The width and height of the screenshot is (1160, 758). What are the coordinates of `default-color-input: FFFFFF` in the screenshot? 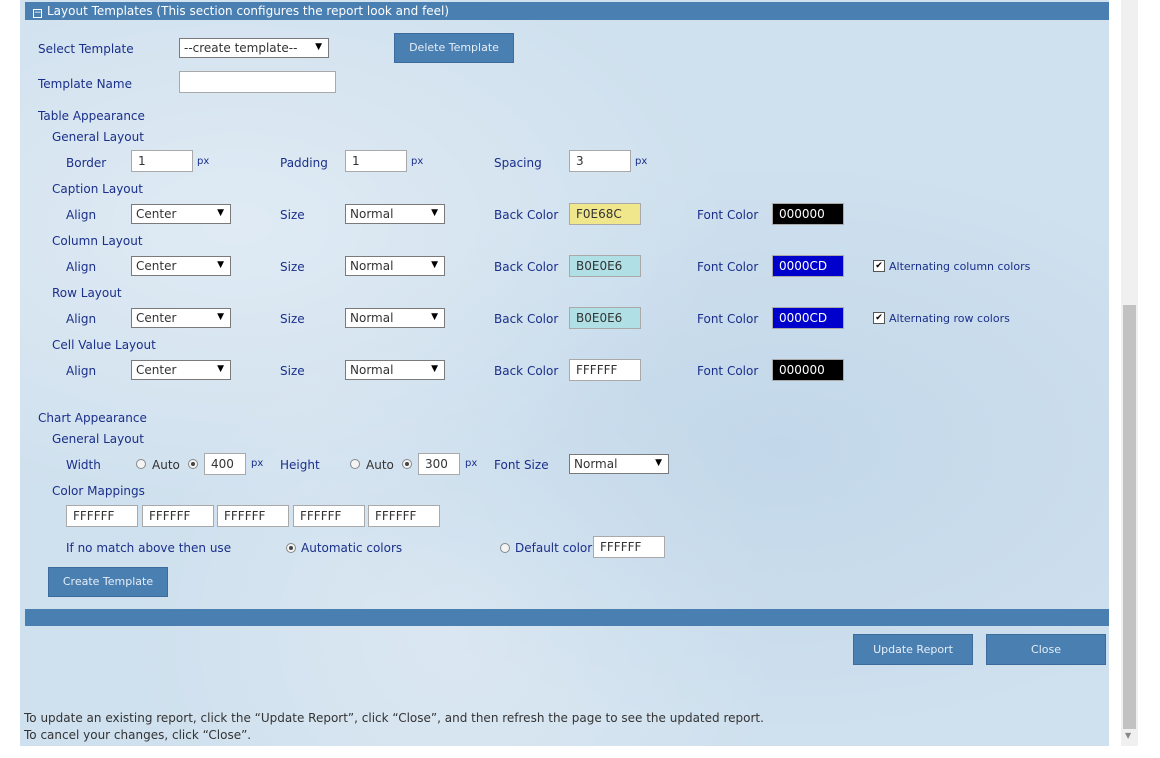 It's located at (629, 547).